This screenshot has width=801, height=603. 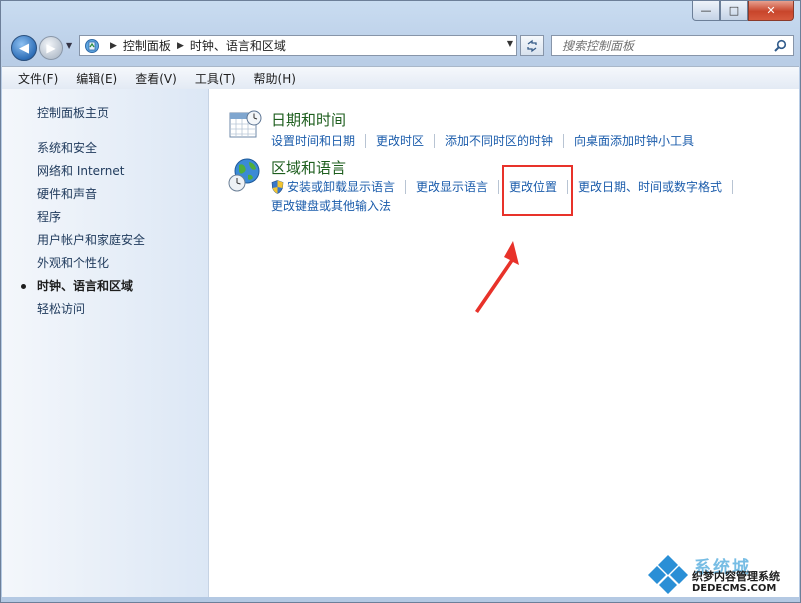 I want to click on close-button: ✕, so click(x=771, y=11).